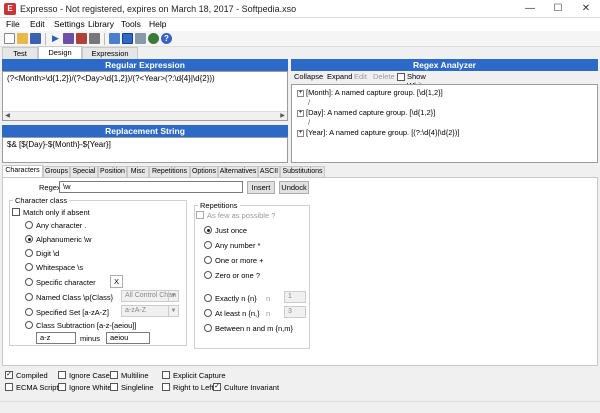  What do you see at coordinates (29, 253) in the screenshot?
I see `radio-digit` at bounding box center [29, 253].